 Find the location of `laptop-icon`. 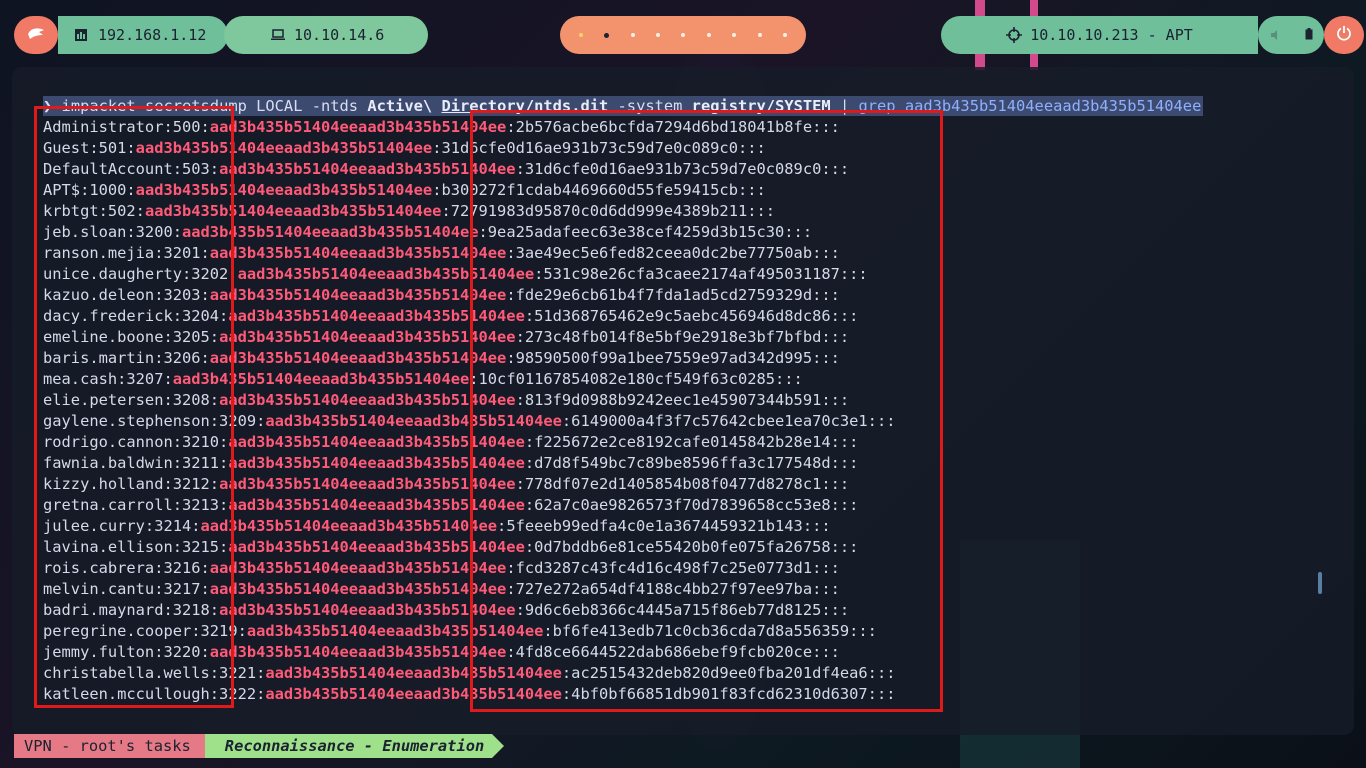

laptop-icon is located at coordinates (278, 35).